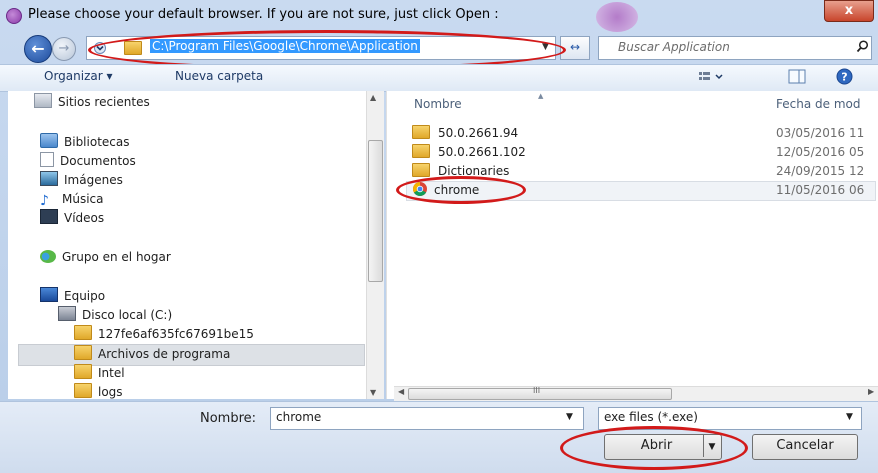 Image resolution: width=878 pixels, height=473 pixels. Describe the element at coordinates (88, 161) in the screenshot. I see `sidebar-item-documents: Documentos` at that location.